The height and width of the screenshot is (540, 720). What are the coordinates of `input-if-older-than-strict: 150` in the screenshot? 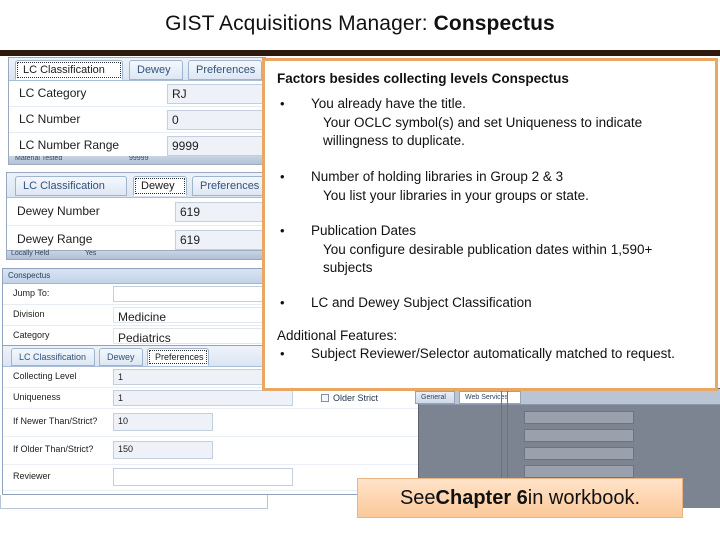 It's located at (163, 450).